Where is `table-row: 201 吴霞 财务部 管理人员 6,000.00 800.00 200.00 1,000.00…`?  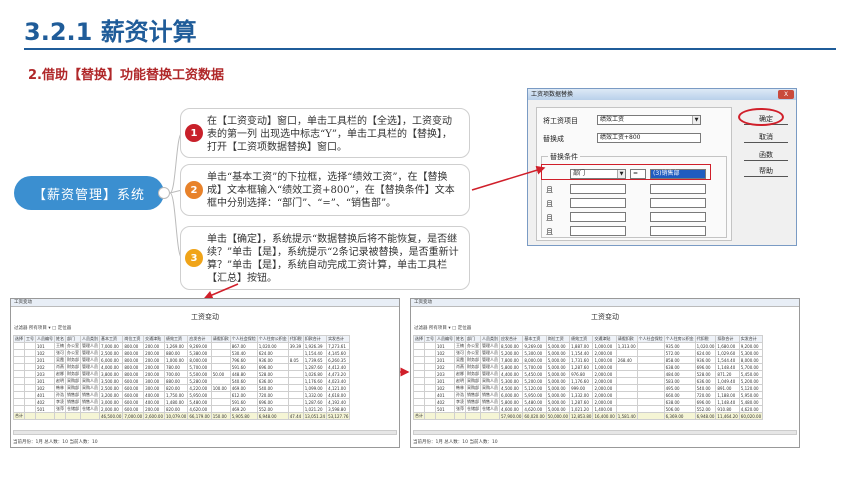 table-row: 201 吴霞 财务部 管理人员 6,000.00 800.00 200.00 1,000.00… is located at coordinates (182, 360).